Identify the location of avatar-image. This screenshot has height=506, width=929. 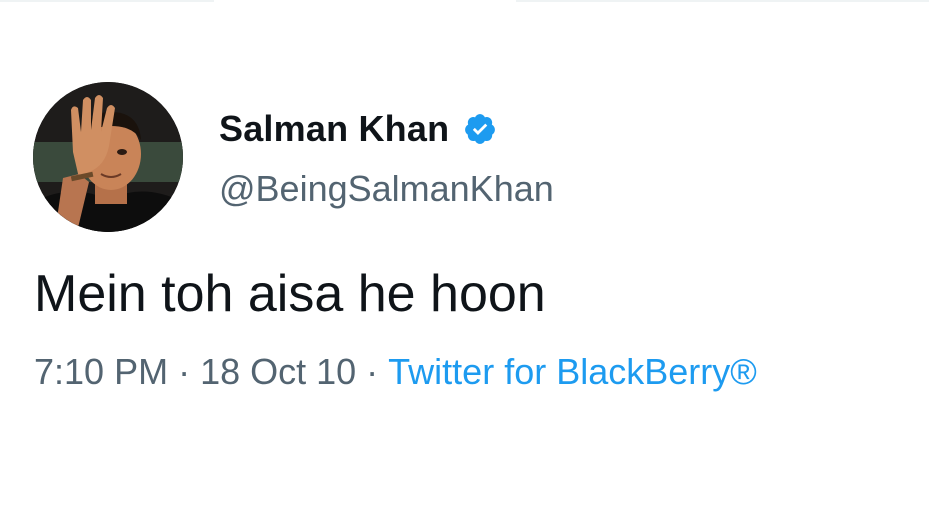
(108, 157).